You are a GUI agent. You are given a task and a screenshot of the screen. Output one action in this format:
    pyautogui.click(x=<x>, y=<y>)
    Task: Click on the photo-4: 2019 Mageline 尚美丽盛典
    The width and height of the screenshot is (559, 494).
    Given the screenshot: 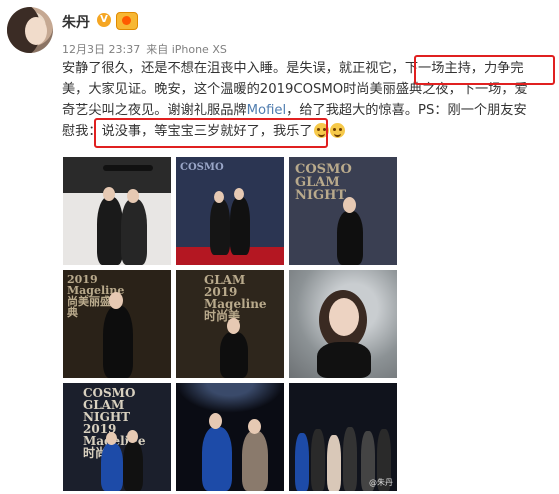 What is the action you would take?
    pyautogui.click(x=117, y=324)
    